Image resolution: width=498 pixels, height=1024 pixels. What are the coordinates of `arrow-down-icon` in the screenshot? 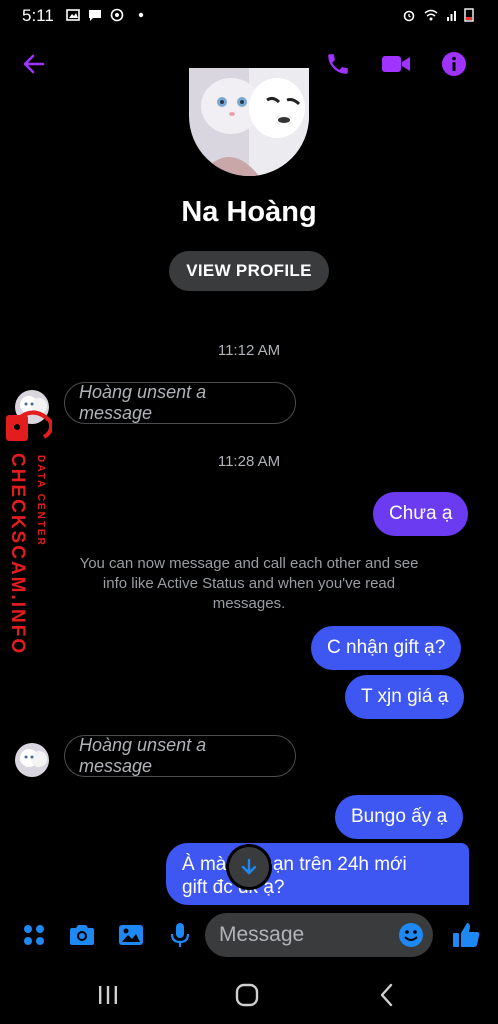 It's located at (249, 866).